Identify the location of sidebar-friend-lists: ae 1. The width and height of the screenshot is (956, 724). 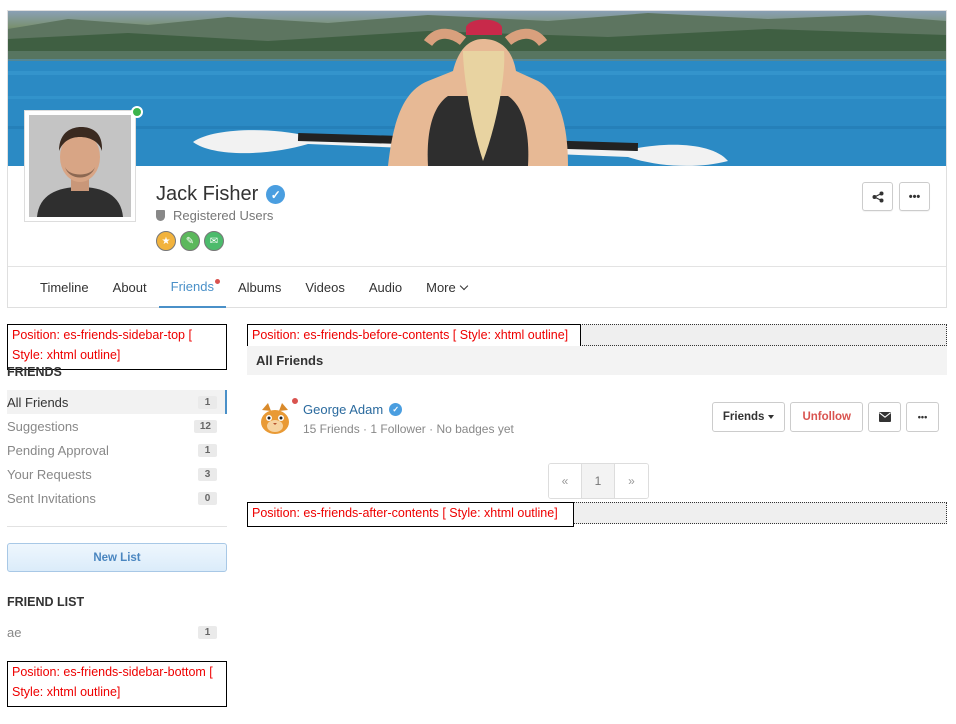
(117, 632).